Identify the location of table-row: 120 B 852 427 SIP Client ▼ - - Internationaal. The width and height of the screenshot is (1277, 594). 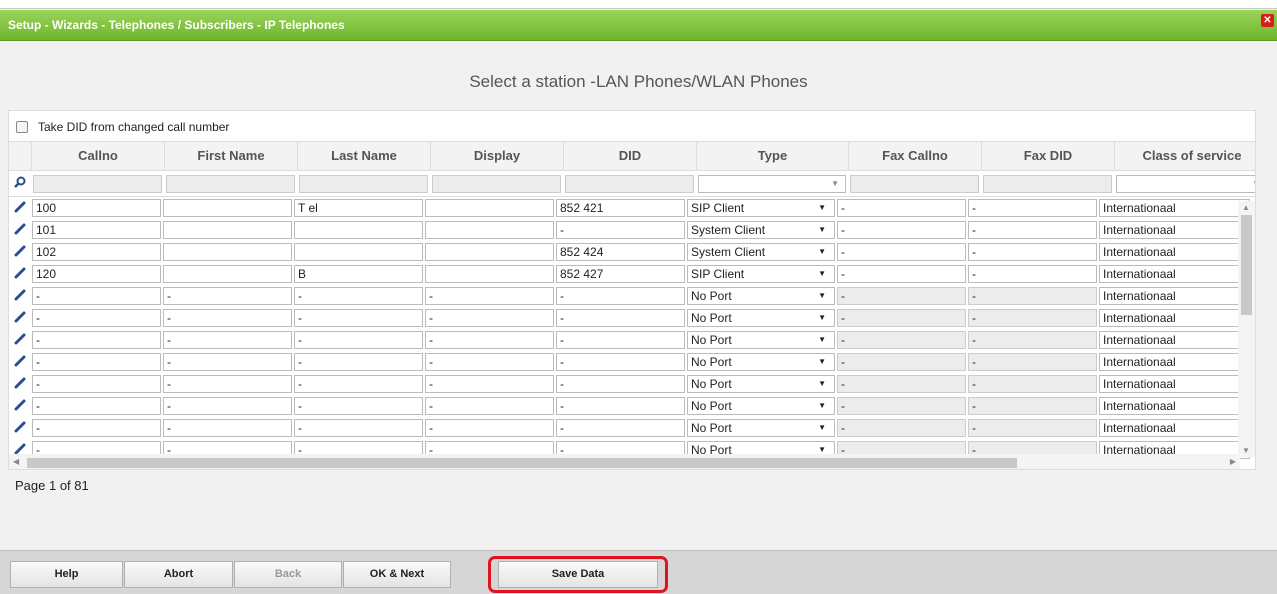
(632, 274).